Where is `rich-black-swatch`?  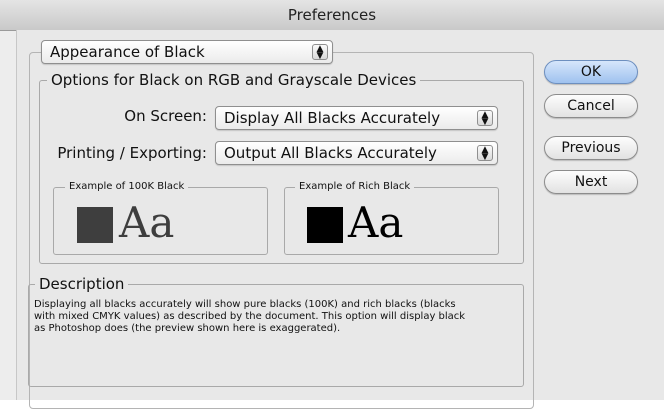
rich-black-swatch is located at coordinates (325, 225).